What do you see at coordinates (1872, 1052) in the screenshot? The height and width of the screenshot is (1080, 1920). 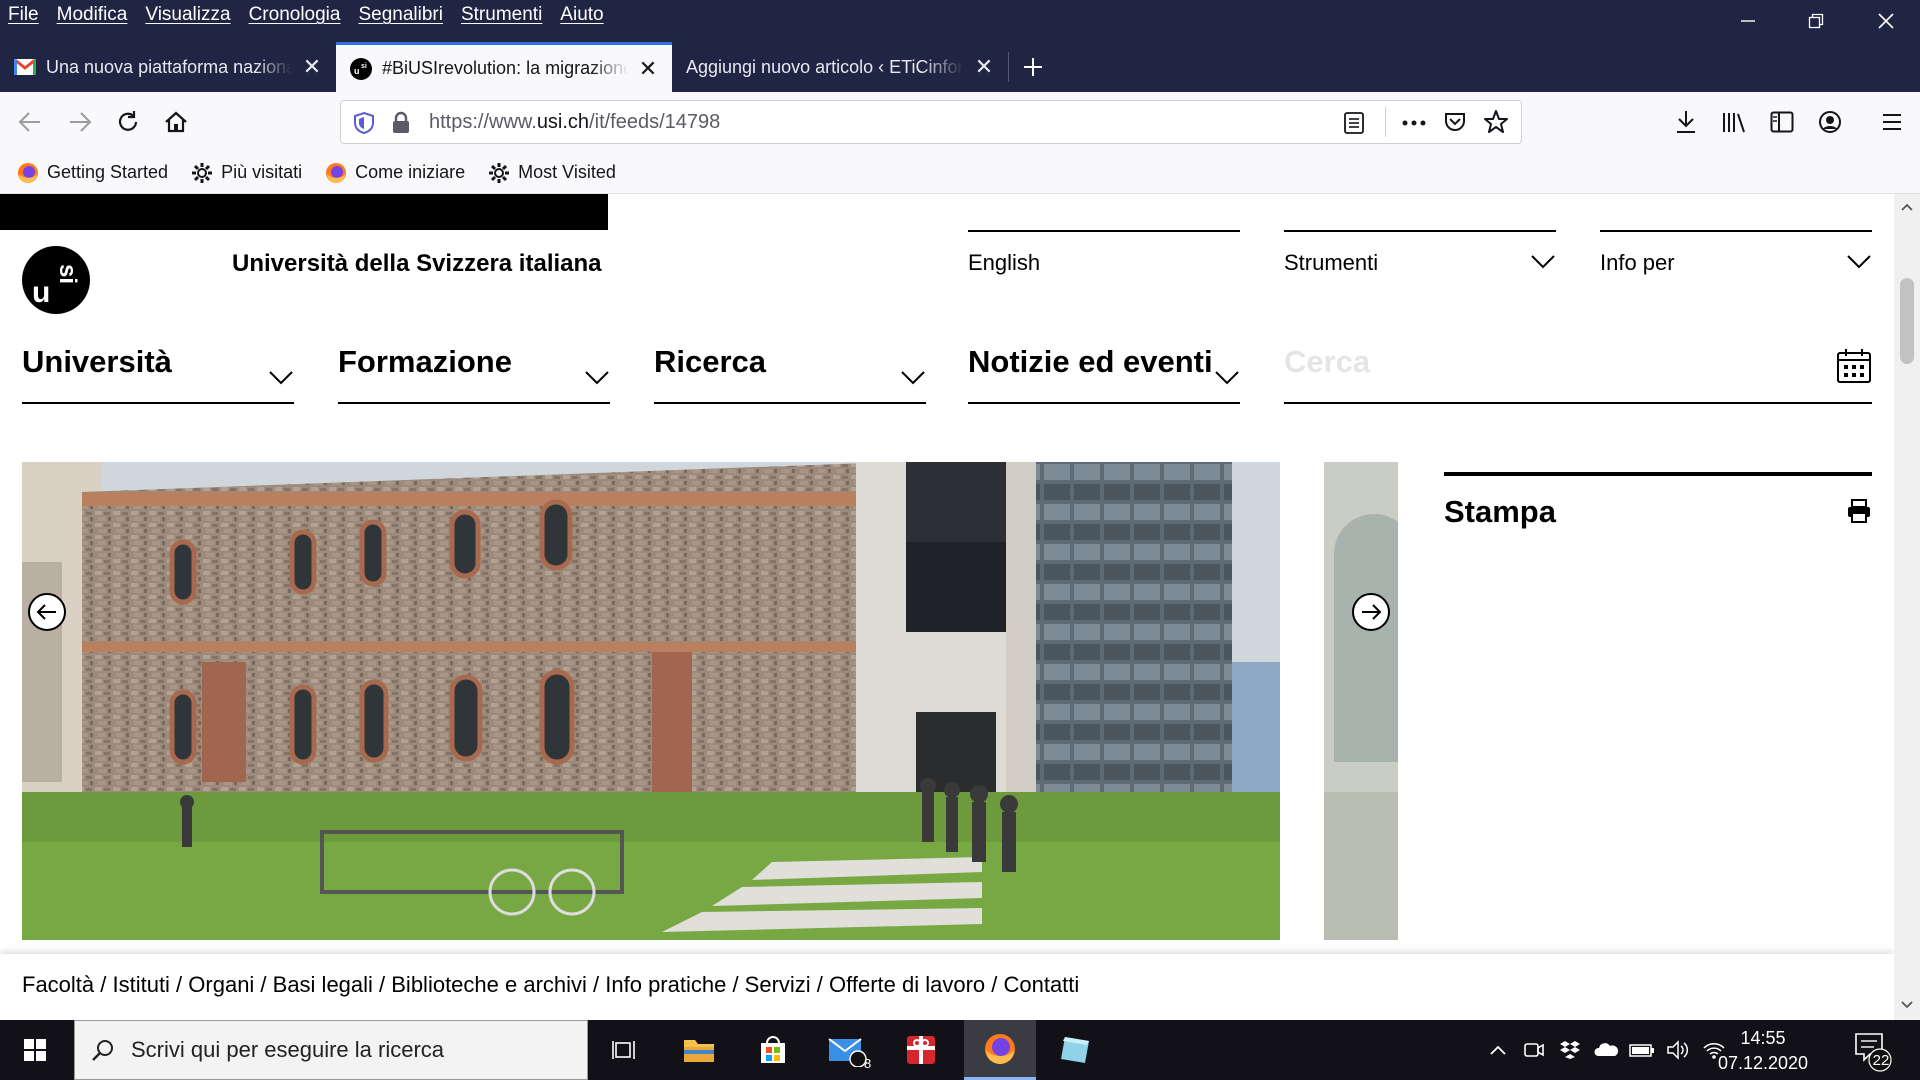 I see `notifications-button: 22` at bounding box center [1872, 1052].